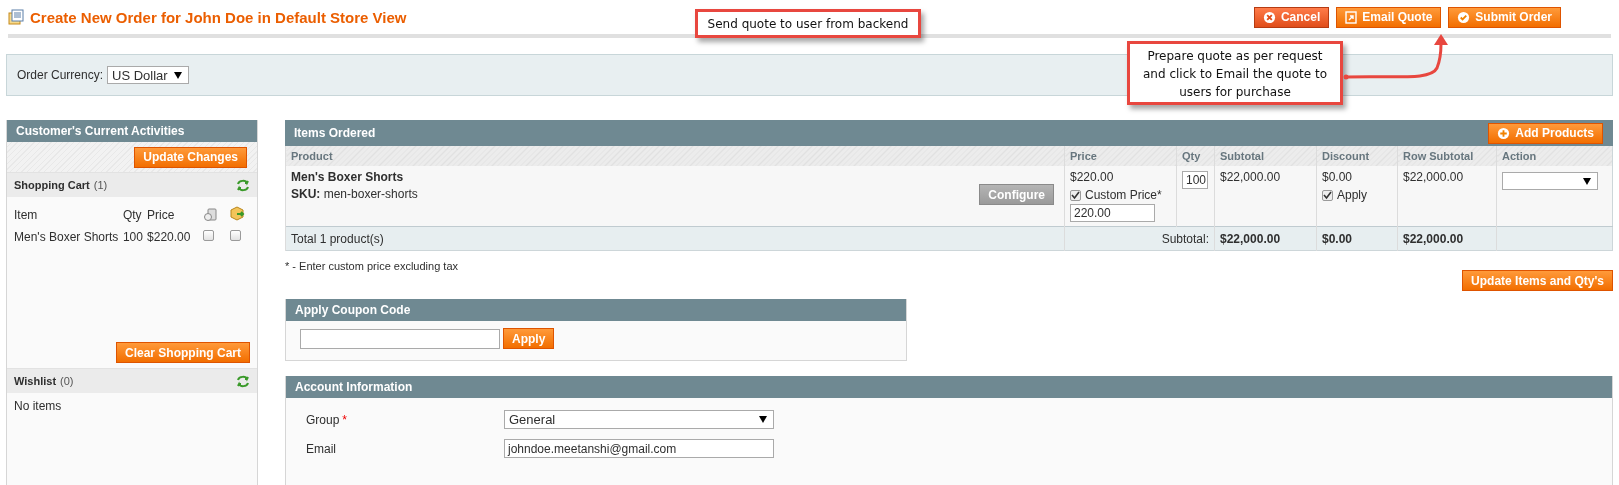  What do you see at coordinates (148, 75) in the screenshot?
I see `currency-select: US Dollar` at bounding box center [148, 75].